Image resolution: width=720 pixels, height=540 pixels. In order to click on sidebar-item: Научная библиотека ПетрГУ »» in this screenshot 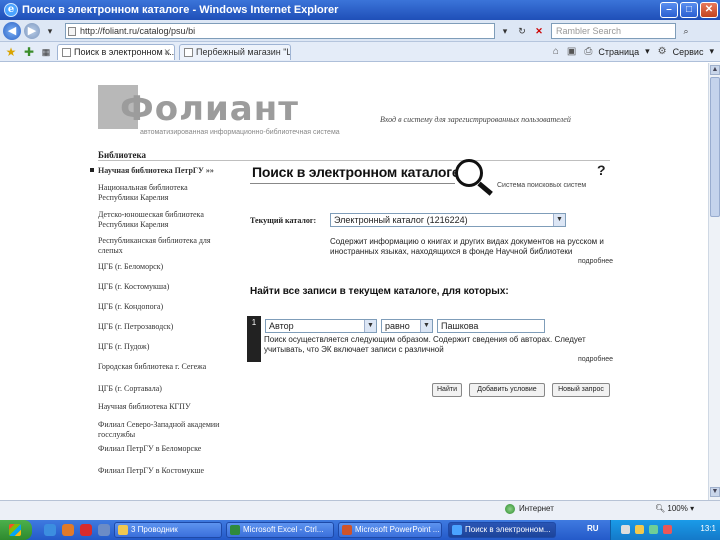, I will do `click(156, 171)`.